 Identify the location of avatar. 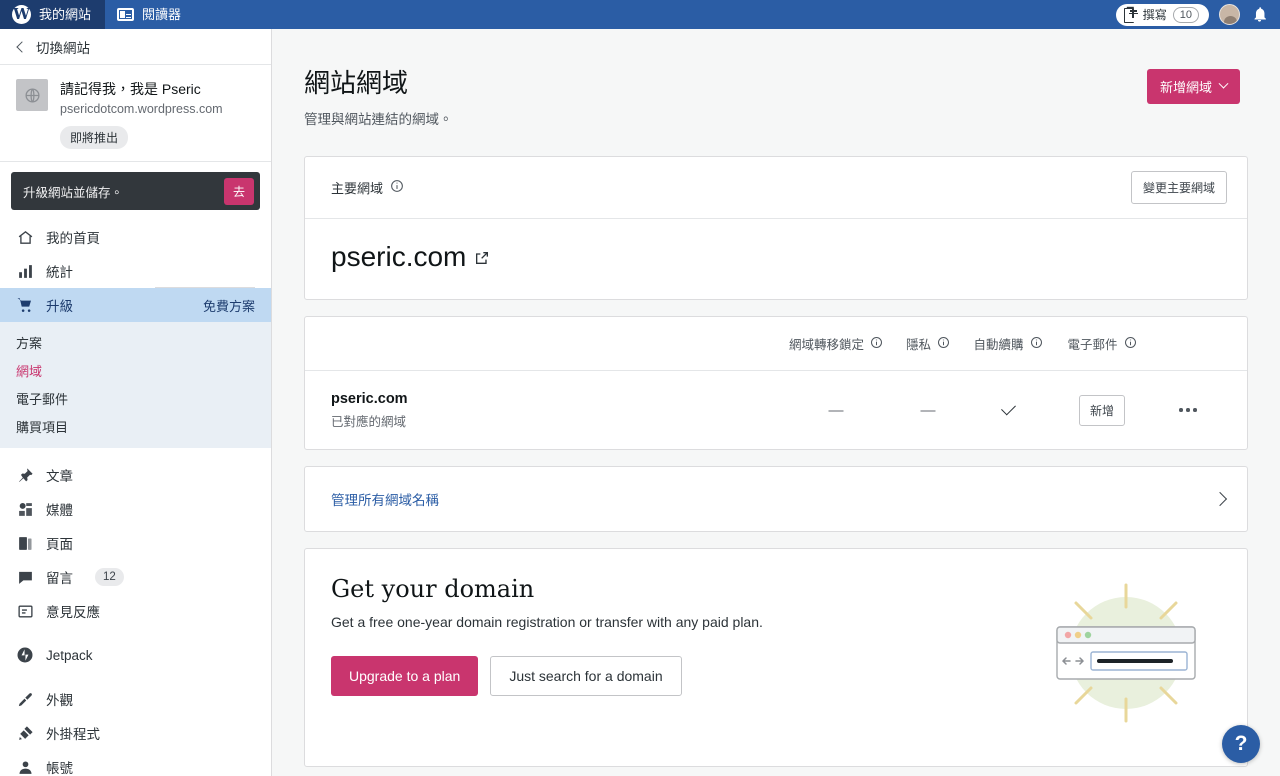
(1229, 14).